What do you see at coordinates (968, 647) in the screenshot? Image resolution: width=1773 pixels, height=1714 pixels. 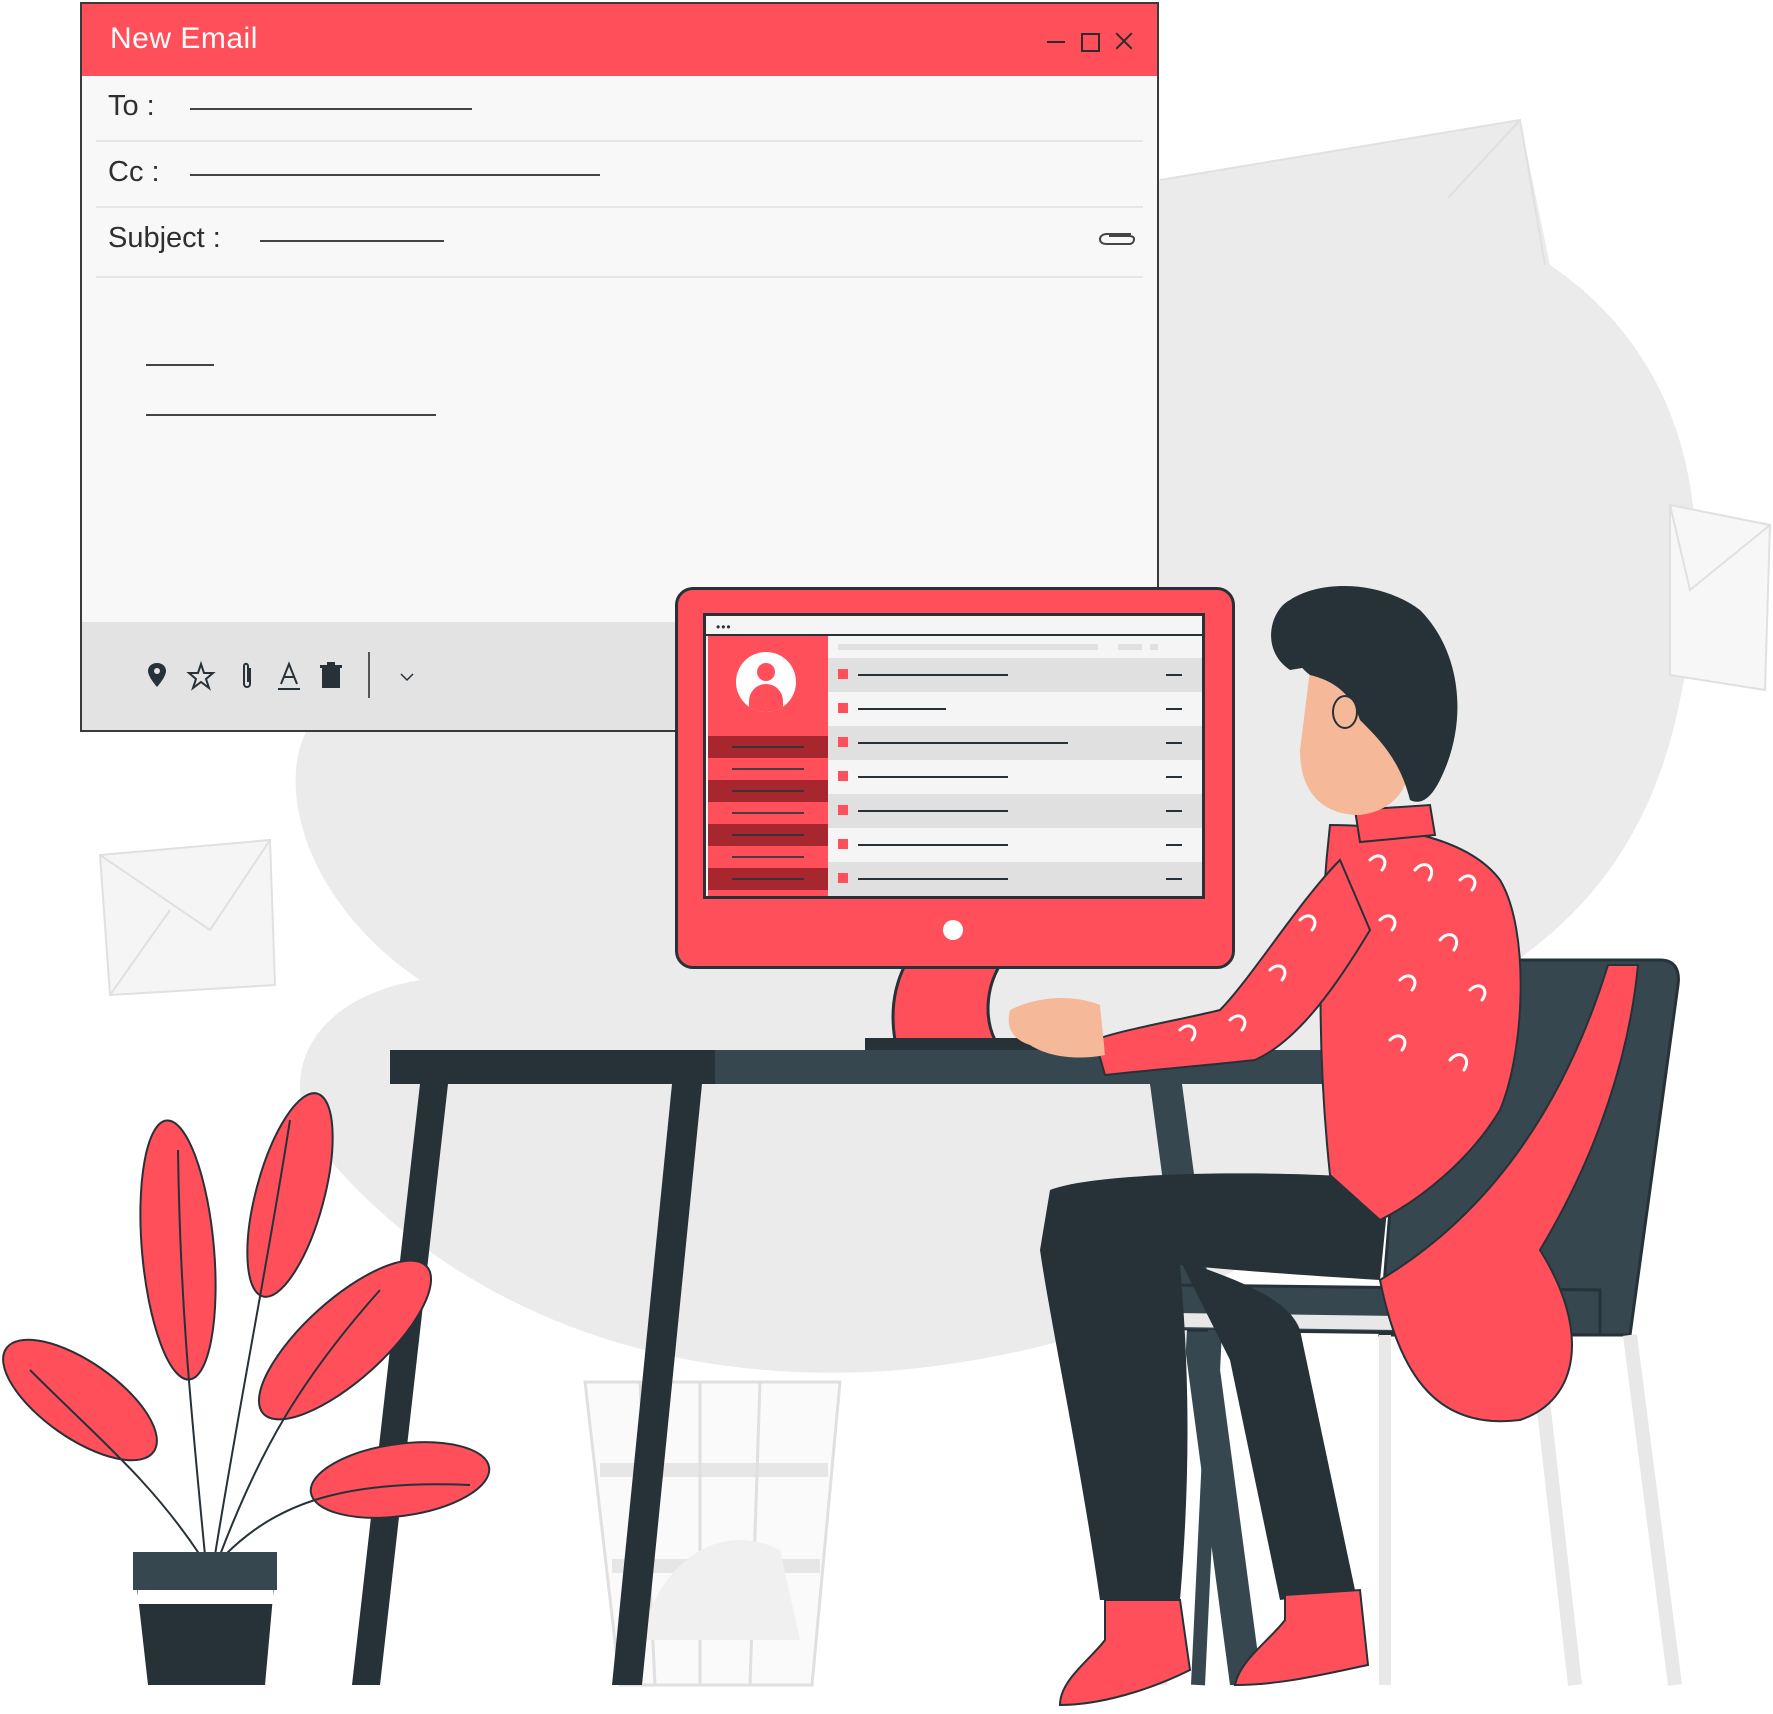 I see `mail-search-bar` at bounding box center [968, 647].